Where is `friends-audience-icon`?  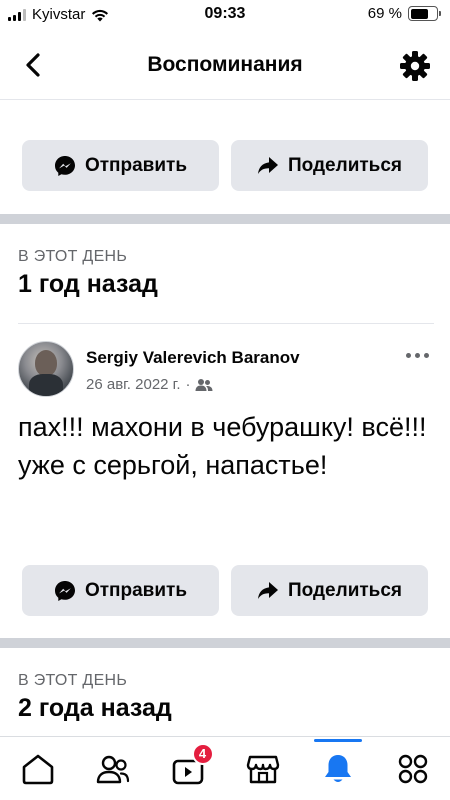
friends-audience-icon is located at coordinates (204, 385).